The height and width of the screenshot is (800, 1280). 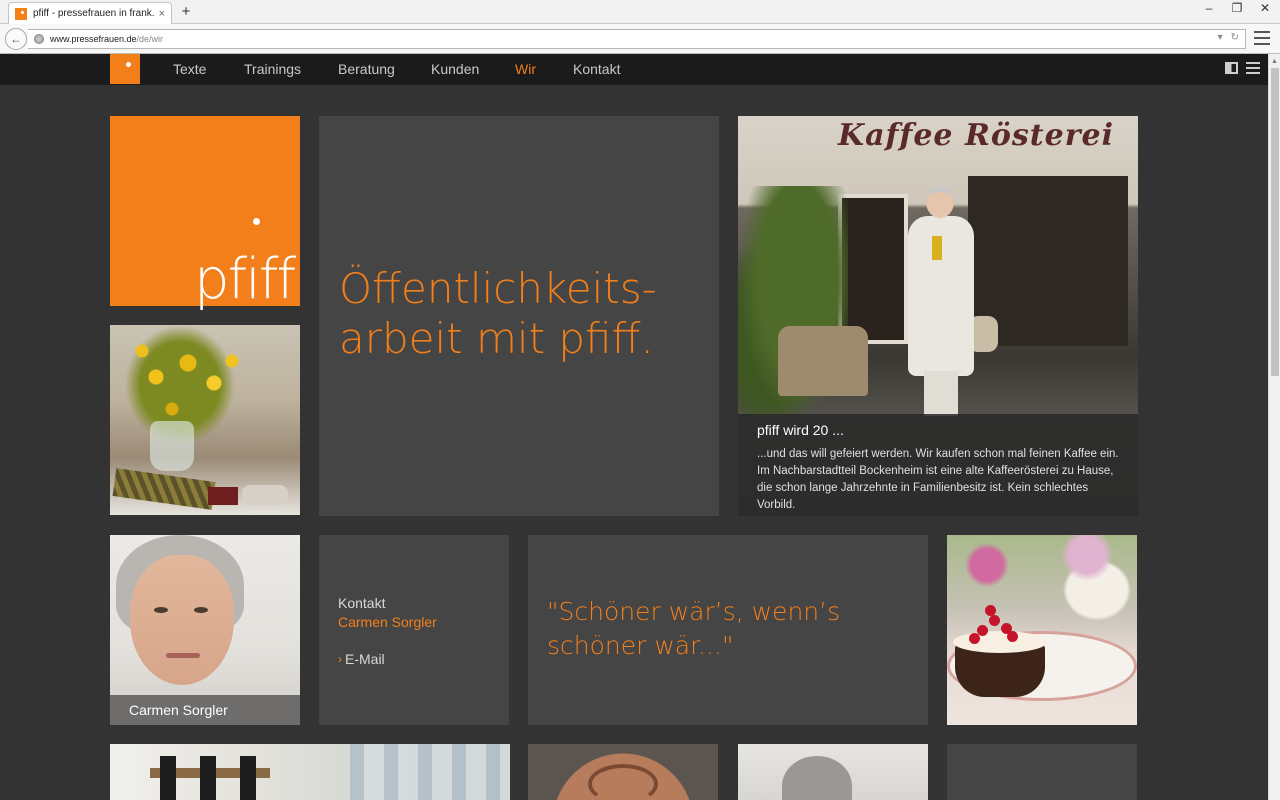 I want to click on cake-photo, so click(x=1042, y=630).